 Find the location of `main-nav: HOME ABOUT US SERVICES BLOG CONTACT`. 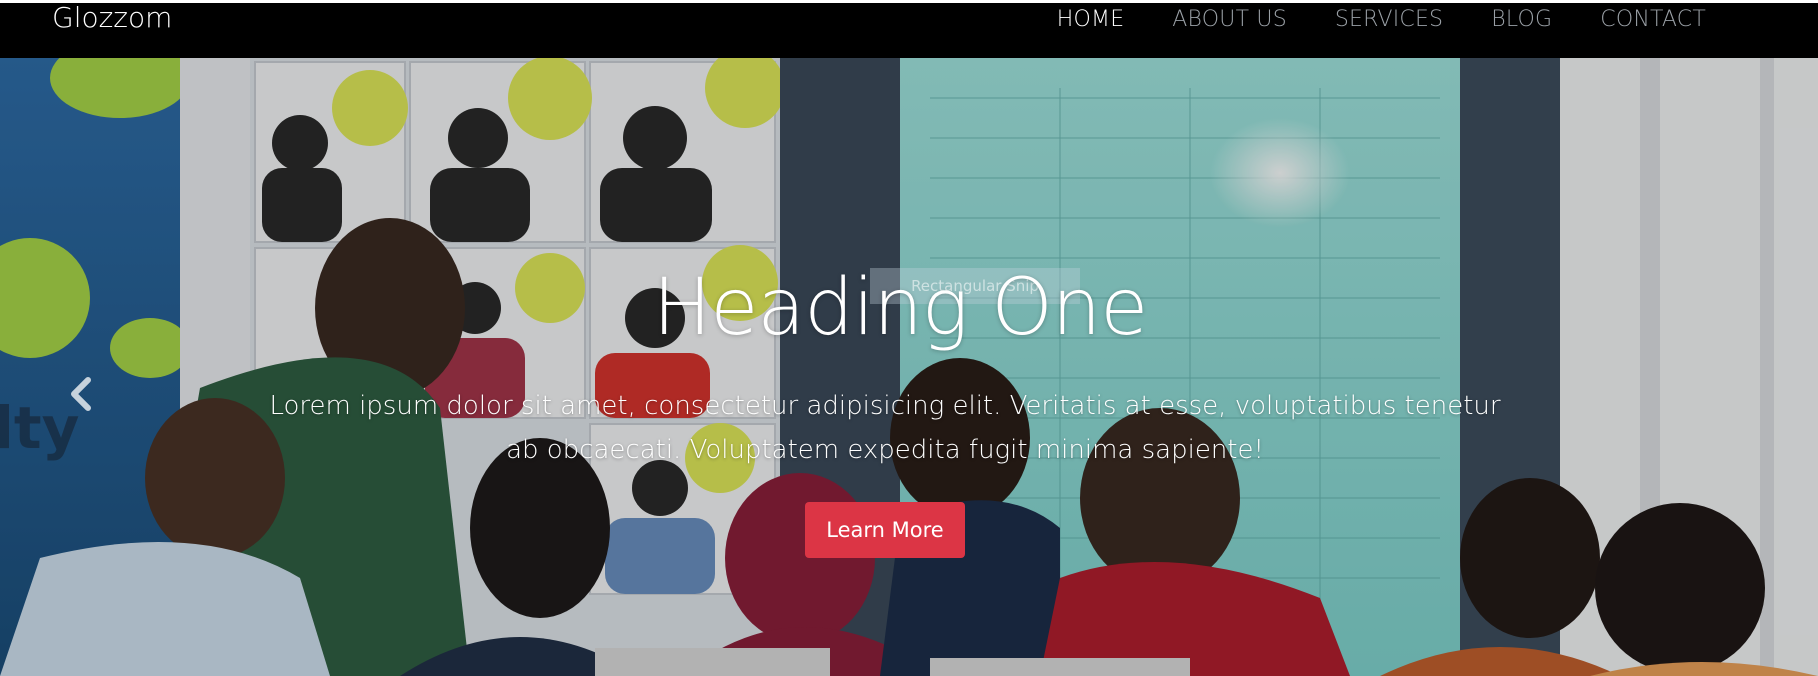

main-nav: HOME ABOUT US SERVICES BLOG CONTACT is located at coordinates (1357, 20).